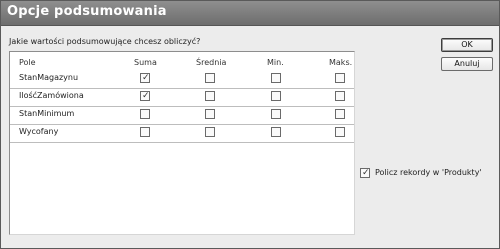  I want to click on field-label: IlośćZamówiona, so click(51, 95).